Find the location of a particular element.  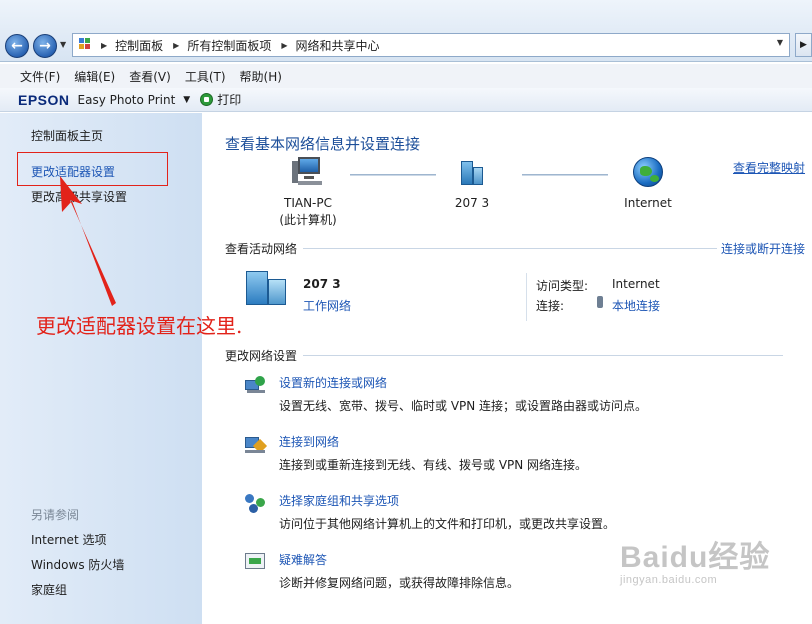

network-building-icon is located at coordinates (472, 172).